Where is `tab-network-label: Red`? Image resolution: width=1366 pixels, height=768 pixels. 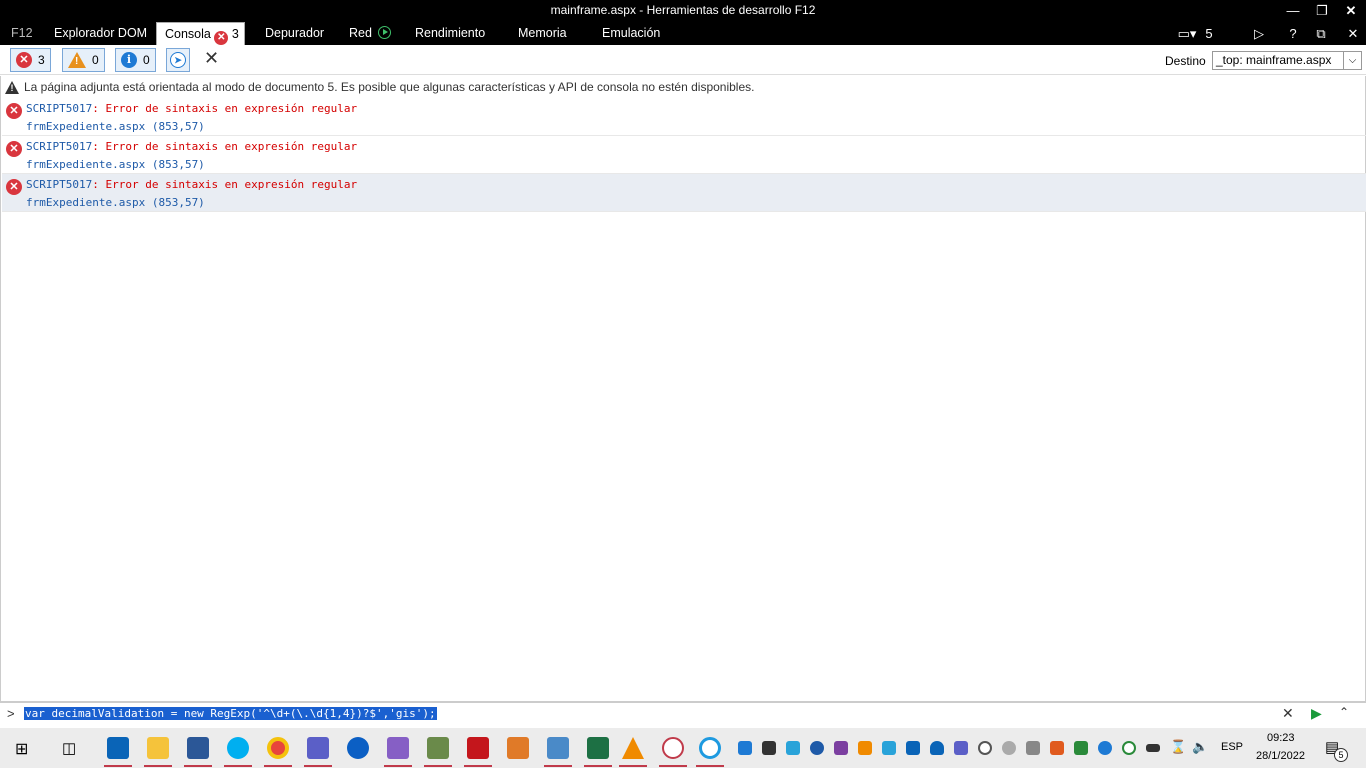
tab-network-label: Red is located at coordinates (360, 33).